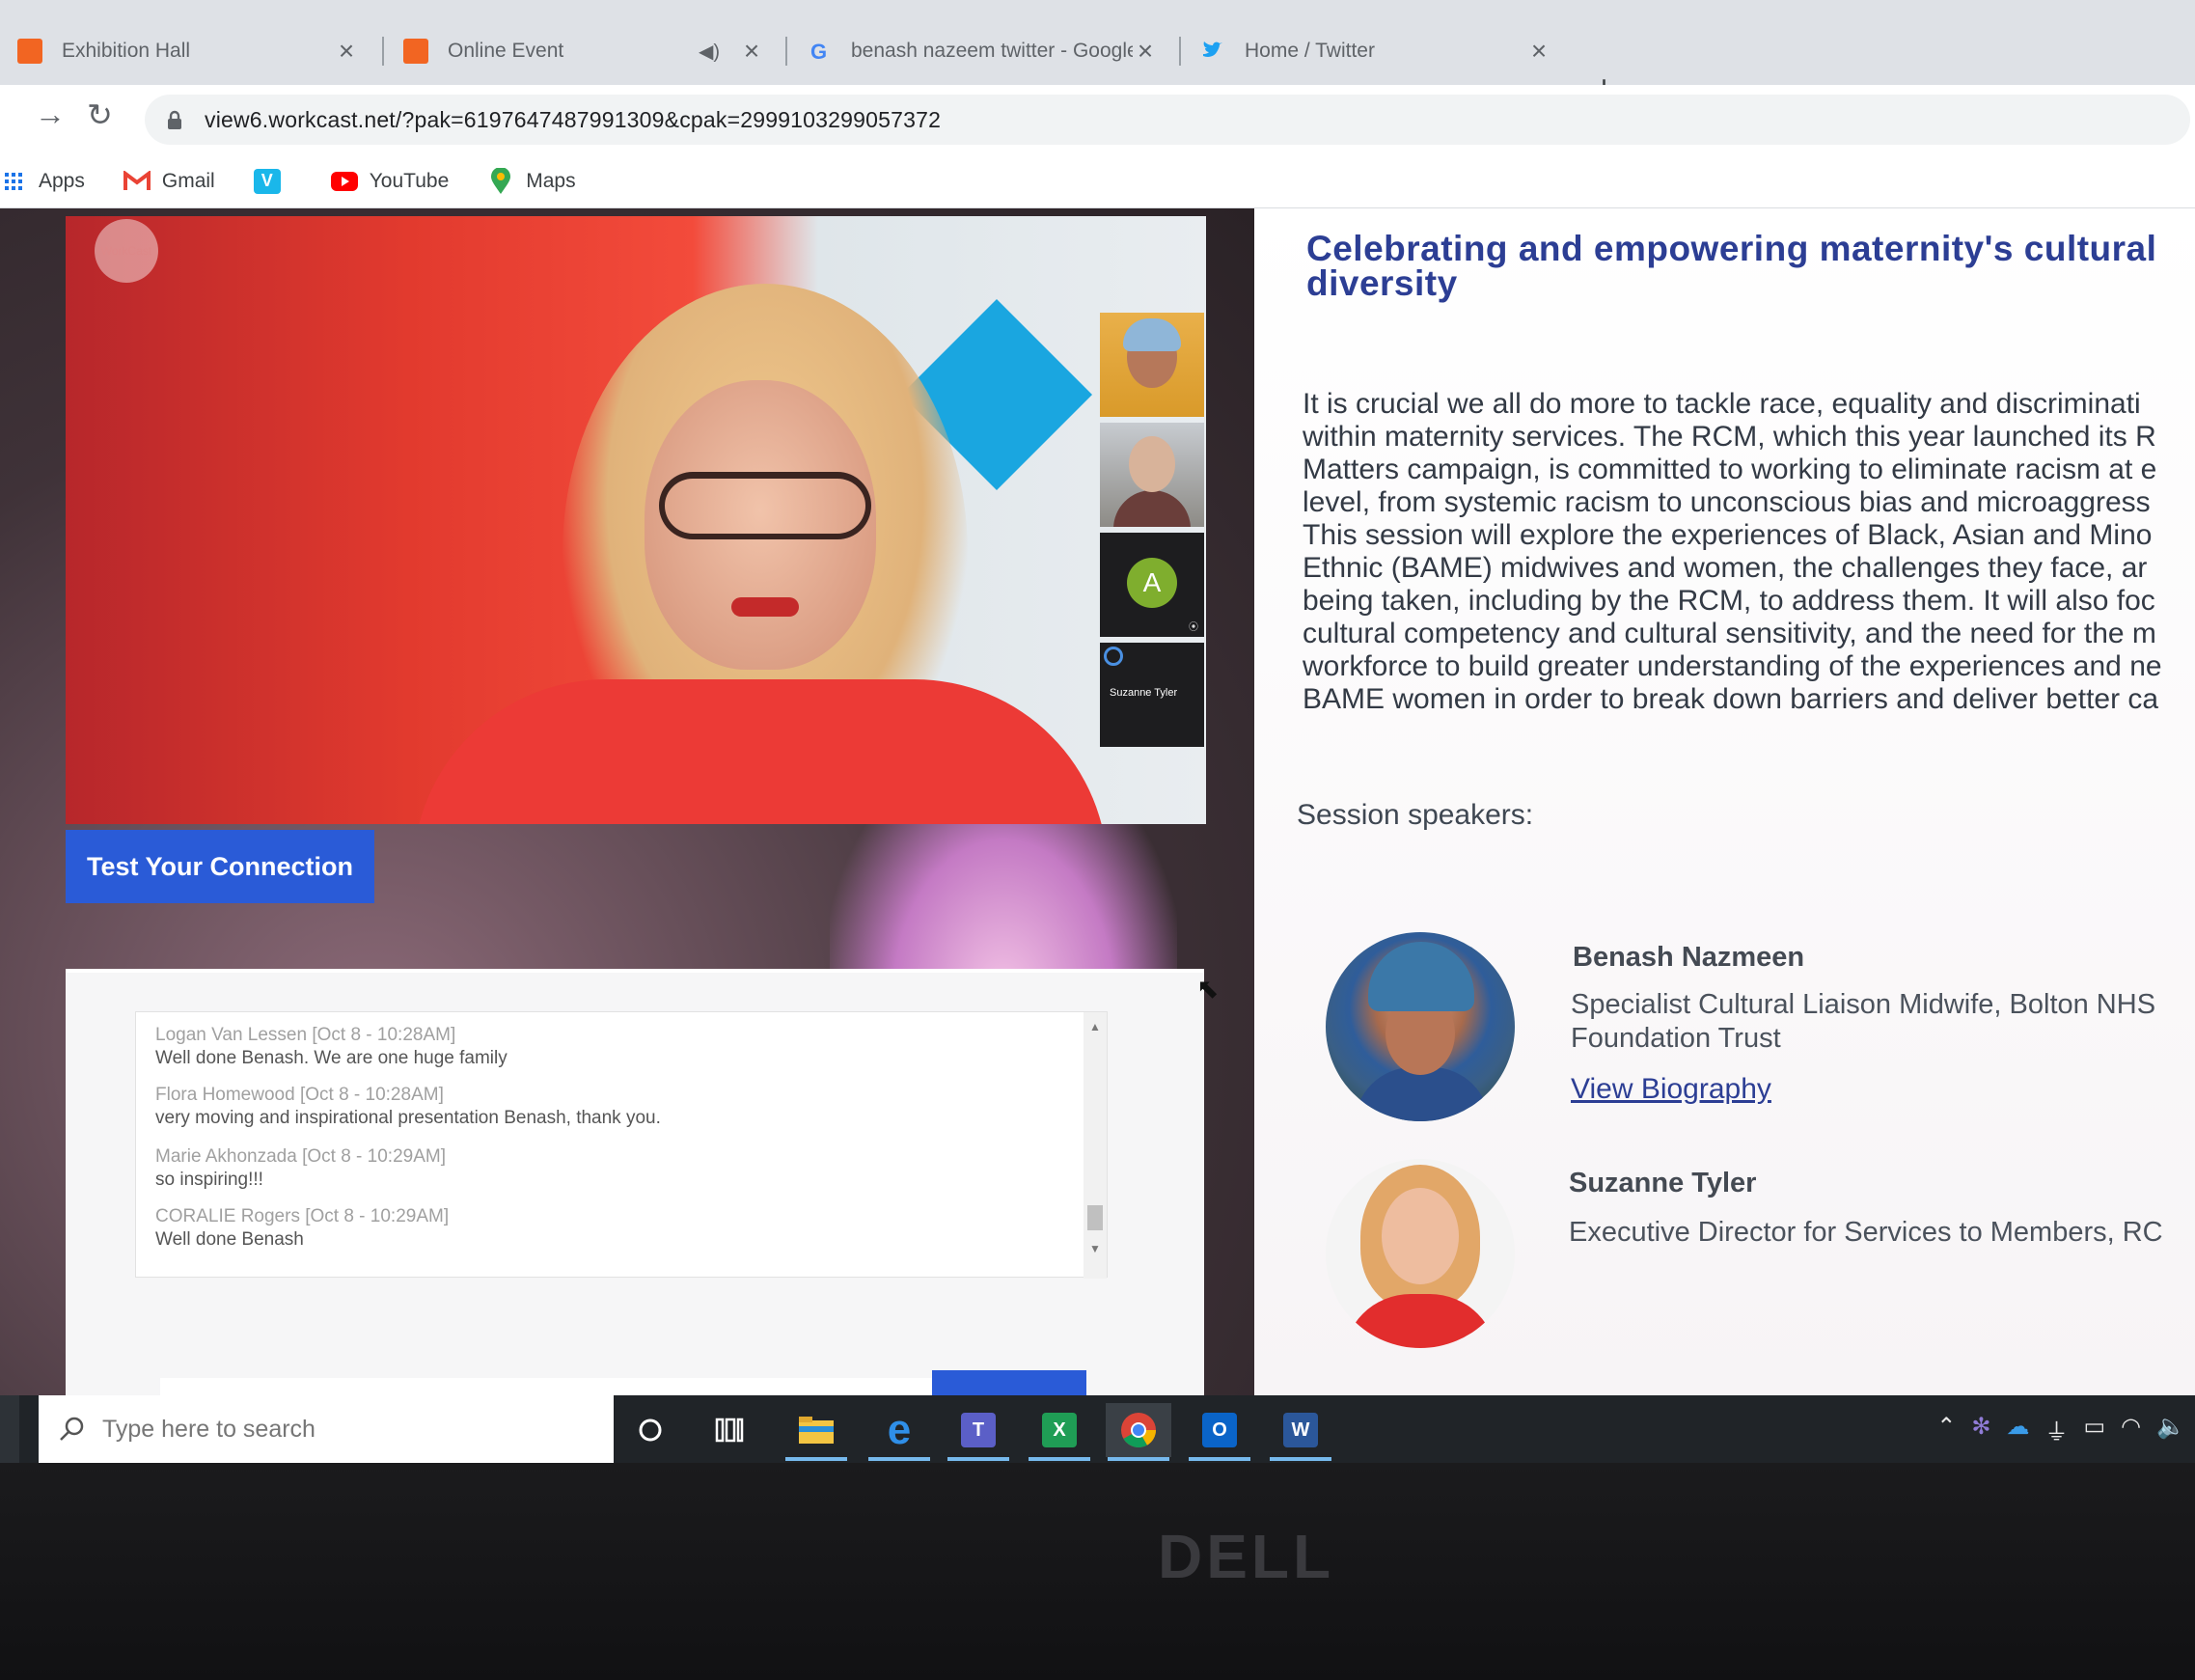 This screenshot has height=1680, width=2195. What do you see at coordinates (1113, 657) in the screenshot?
I see `speaking-indicator-icon` at bounding box center [1113, 657].